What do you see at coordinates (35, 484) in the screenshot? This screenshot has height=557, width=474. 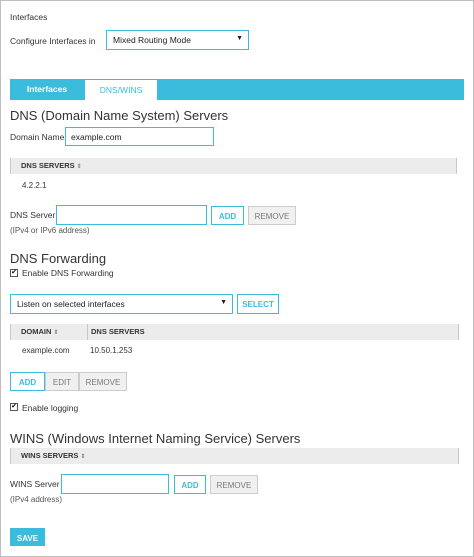 I see `wins-server-label: WINS Server` at bounding box center [35, 484].